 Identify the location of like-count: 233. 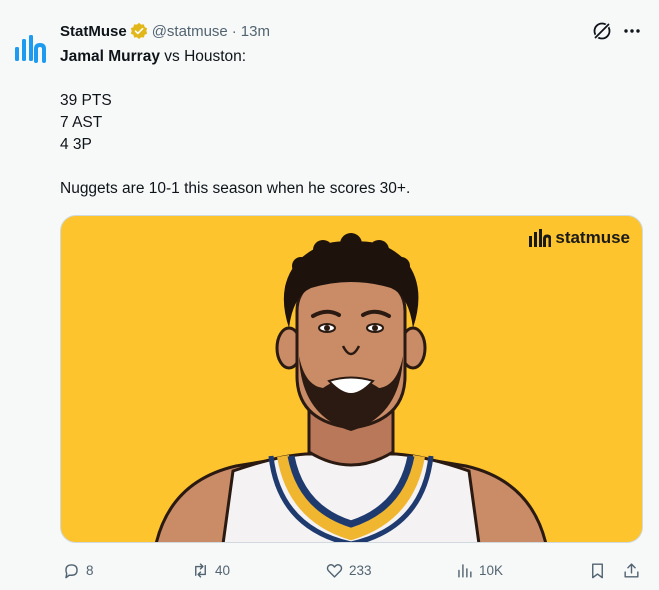
(360, 570).